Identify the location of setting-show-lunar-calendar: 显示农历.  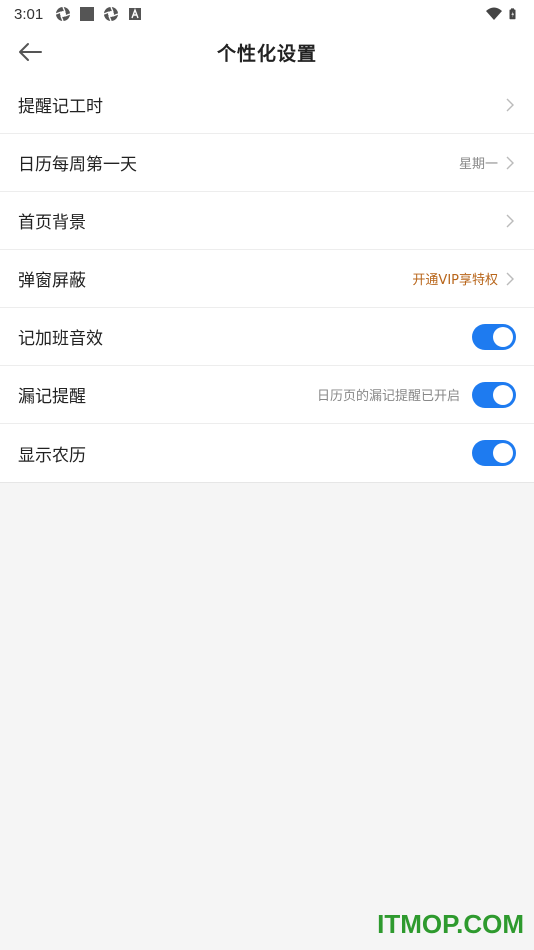
(267, 453).